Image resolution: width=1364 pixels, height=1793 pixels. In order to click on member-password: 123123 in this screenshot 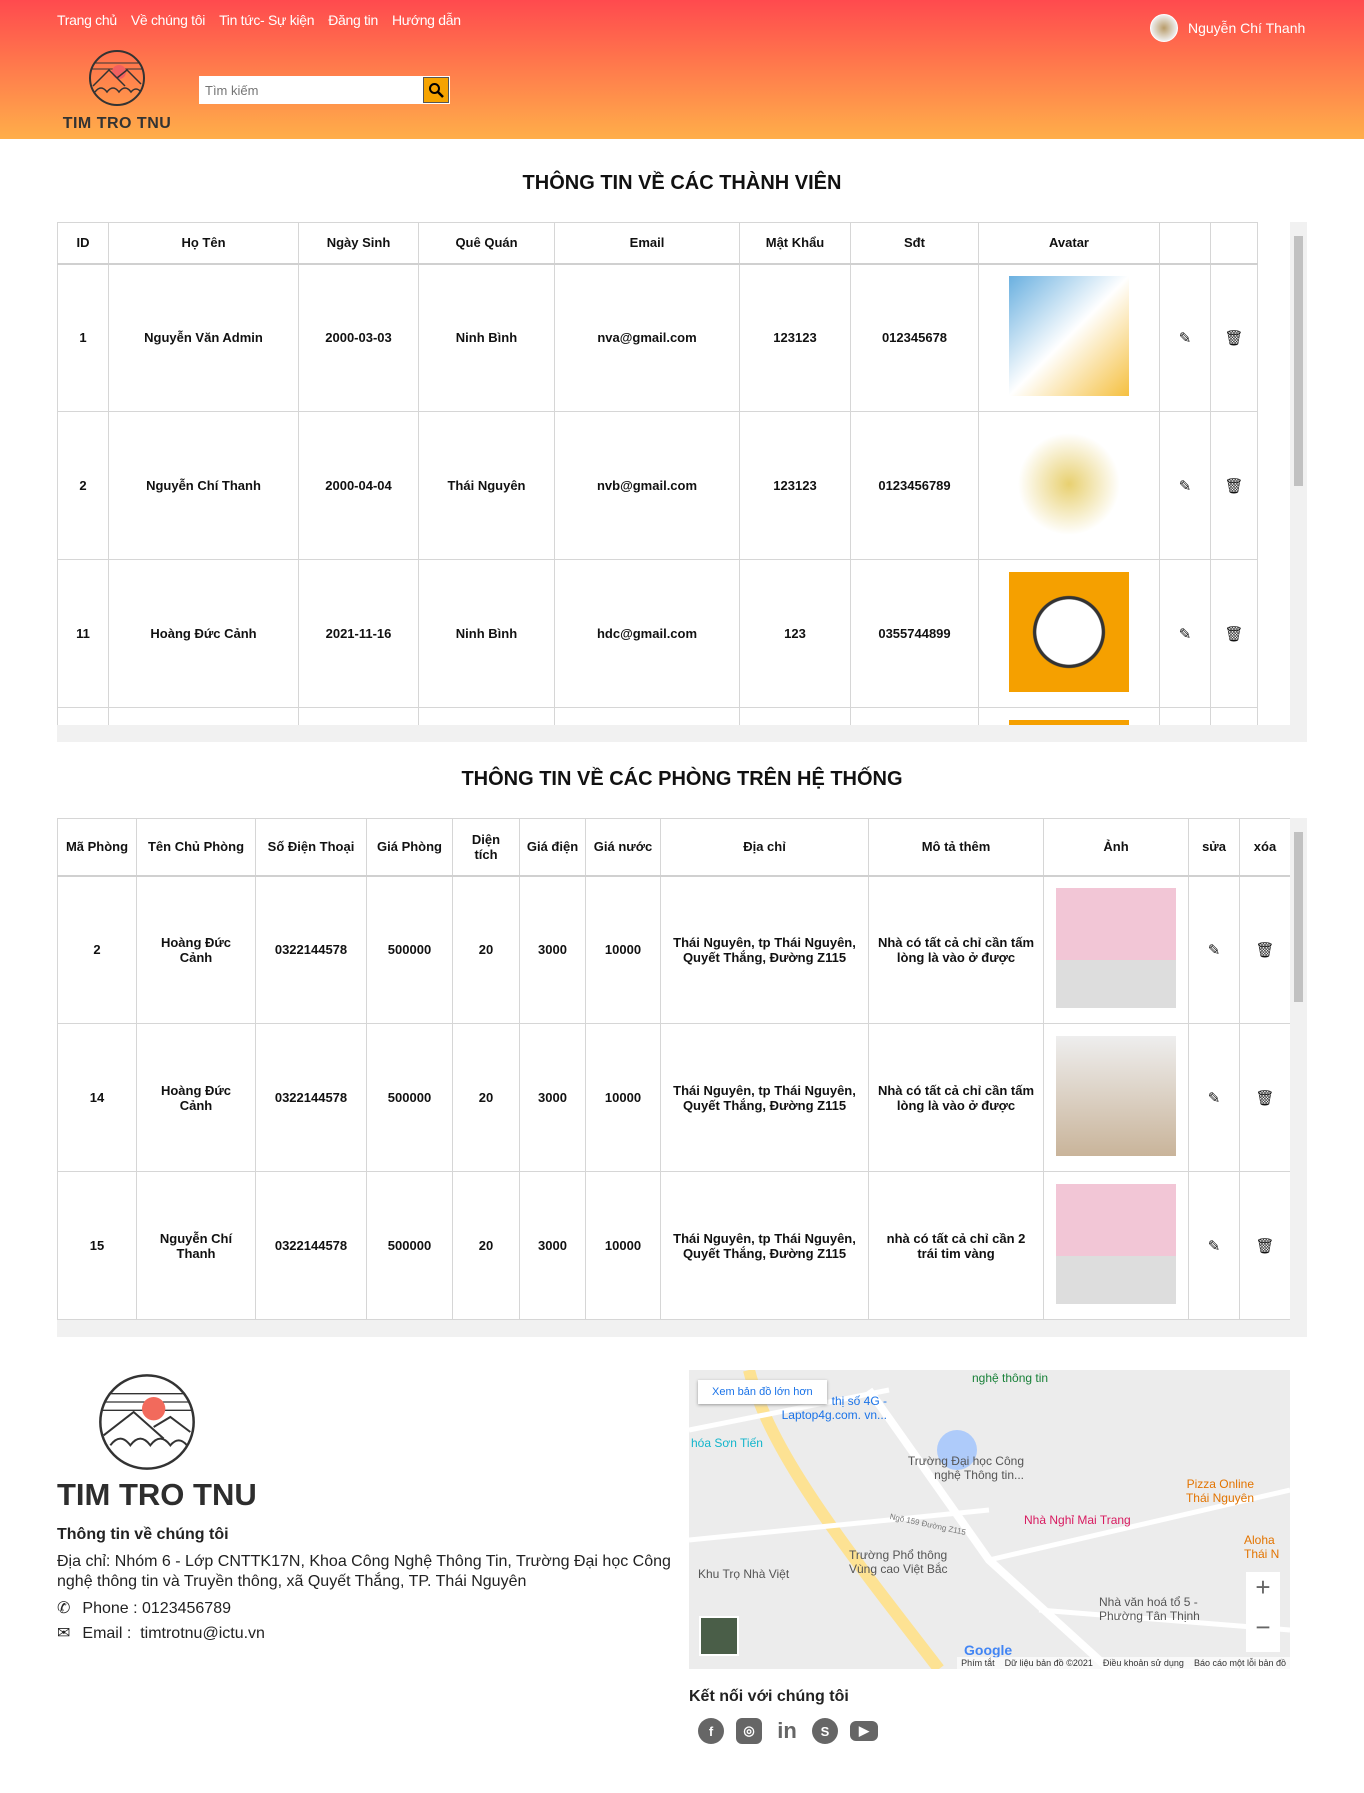, I will do `click(795, 337)`.